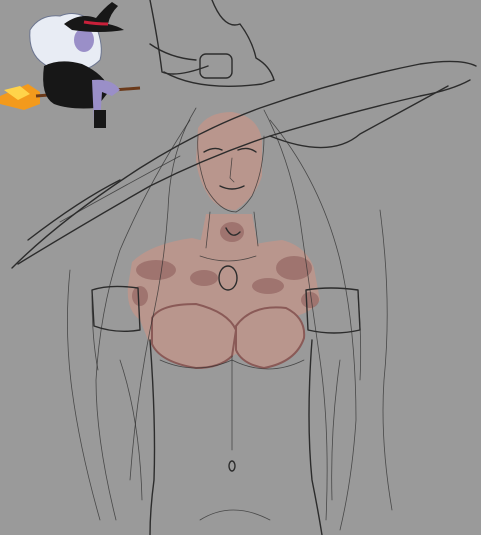 The height and width of the screenshot is (535, 481). Describe the element at coordinates (156, 270) in the screenshot. I see `shoulder-shadow-left` at that location.